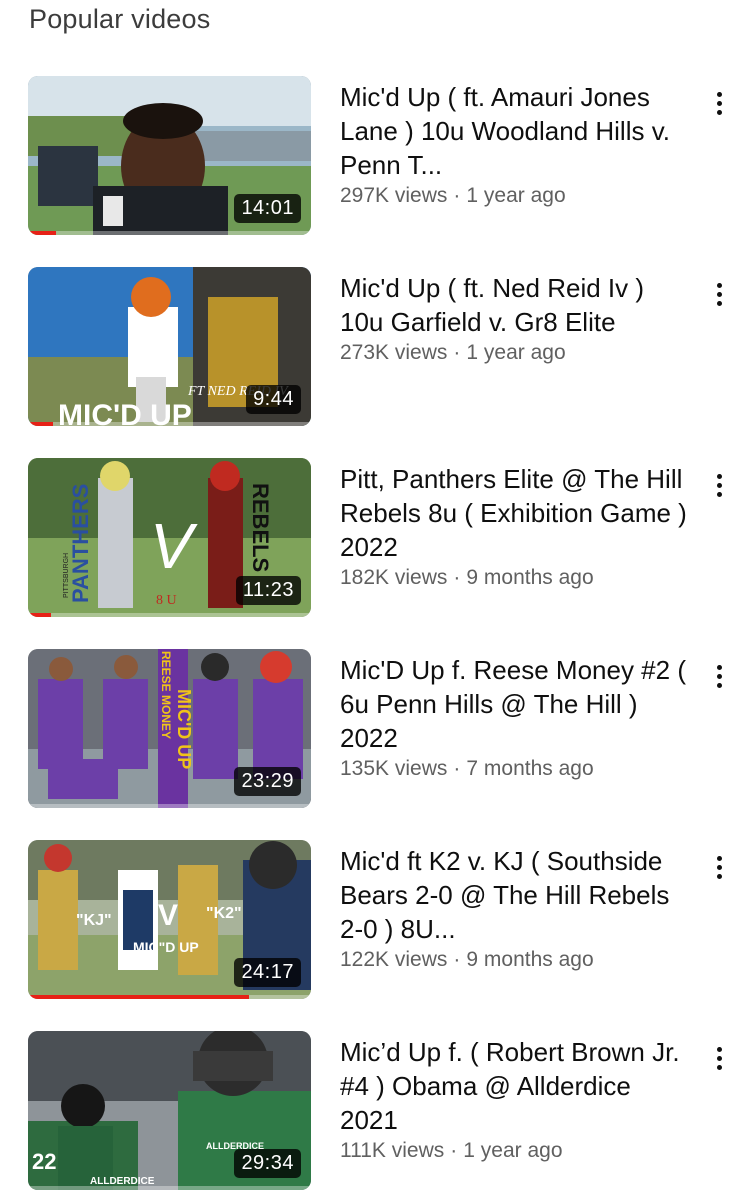 The height and width of the screenshot is (1200, 756). I want to click on duration-badge: 23:29, so click(267, 781).